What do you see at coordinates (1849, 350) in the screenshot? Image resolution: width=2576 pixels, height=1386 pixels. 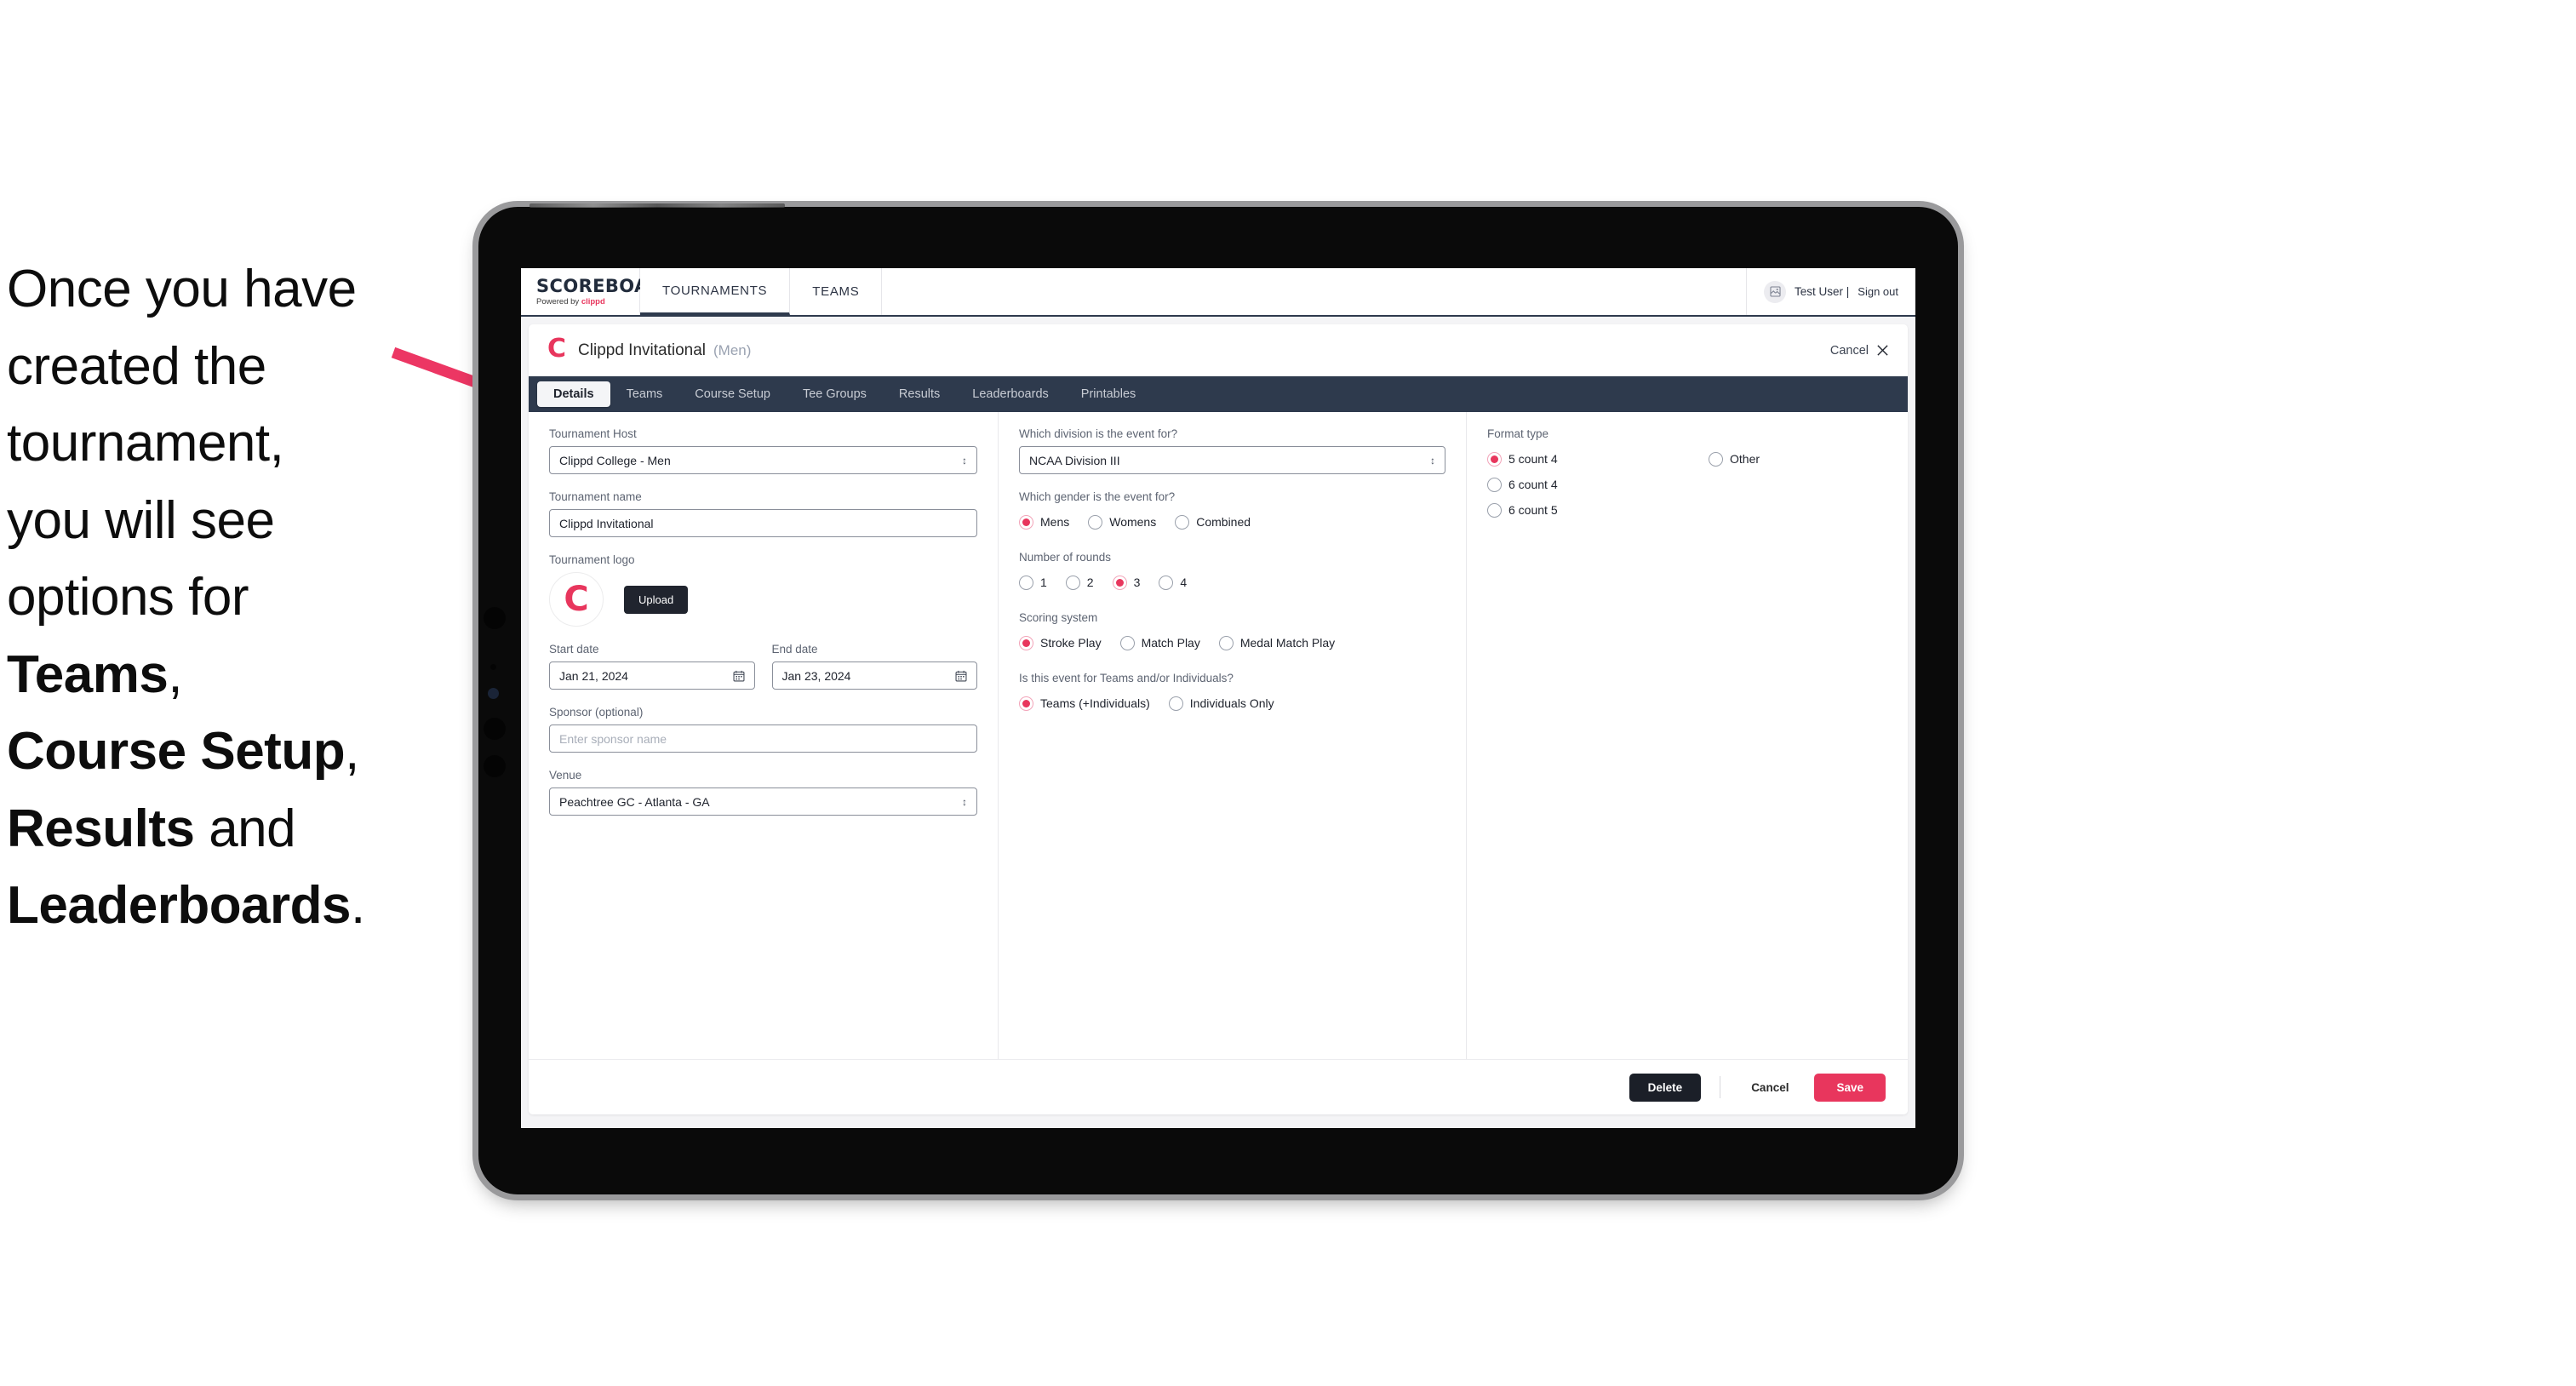 I see `cancel-top-label: Cancel` at bounding box center [1849, 350].